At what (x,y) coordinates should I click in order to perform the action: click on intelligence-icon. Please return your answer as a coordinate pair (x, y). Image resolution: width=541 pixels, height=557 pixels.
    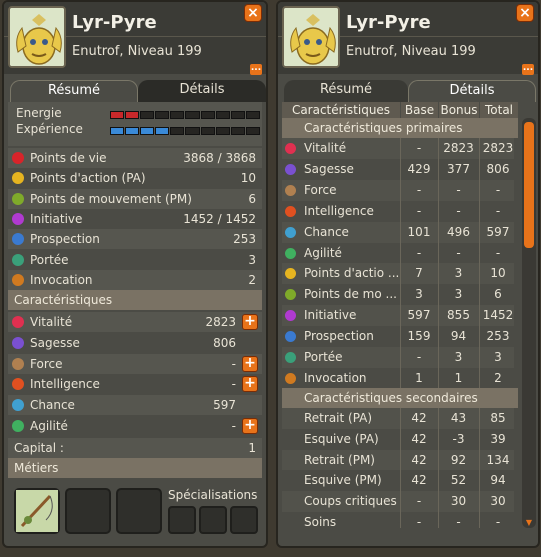
    Looking at the image, I should click on (18, 384).